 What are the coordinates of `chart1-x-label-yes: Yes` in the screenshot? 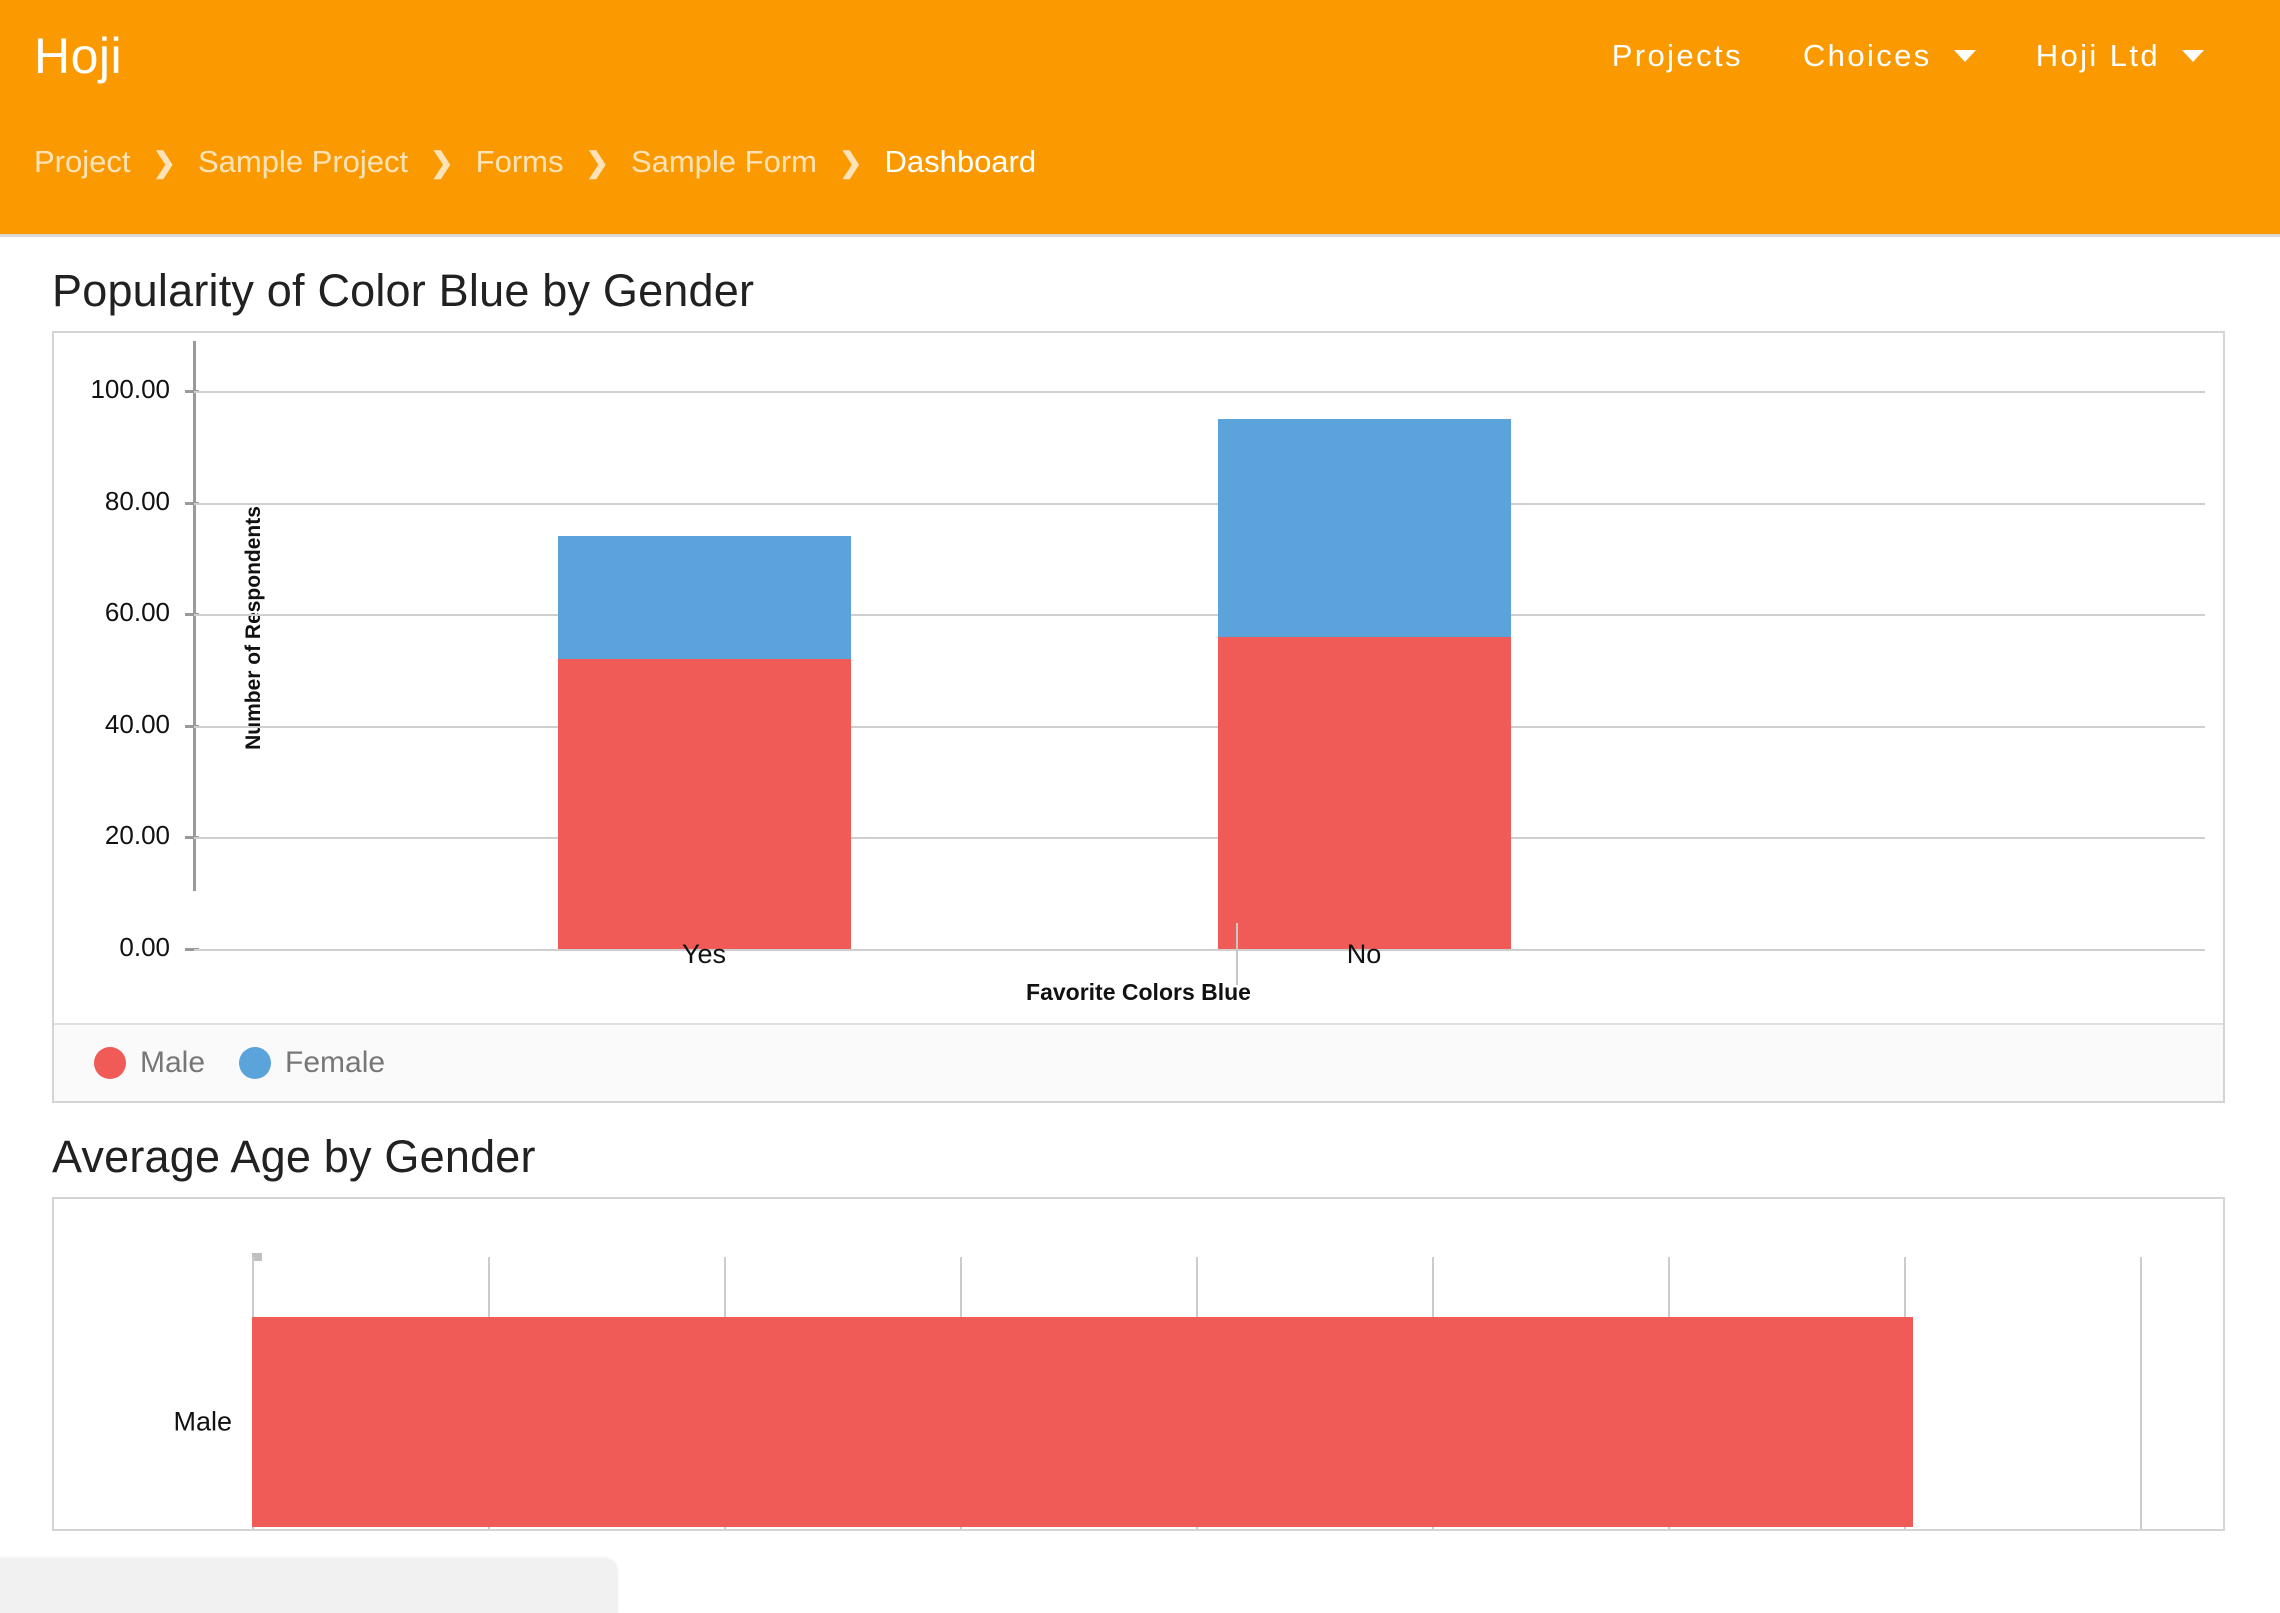 It's located at (704, 954).